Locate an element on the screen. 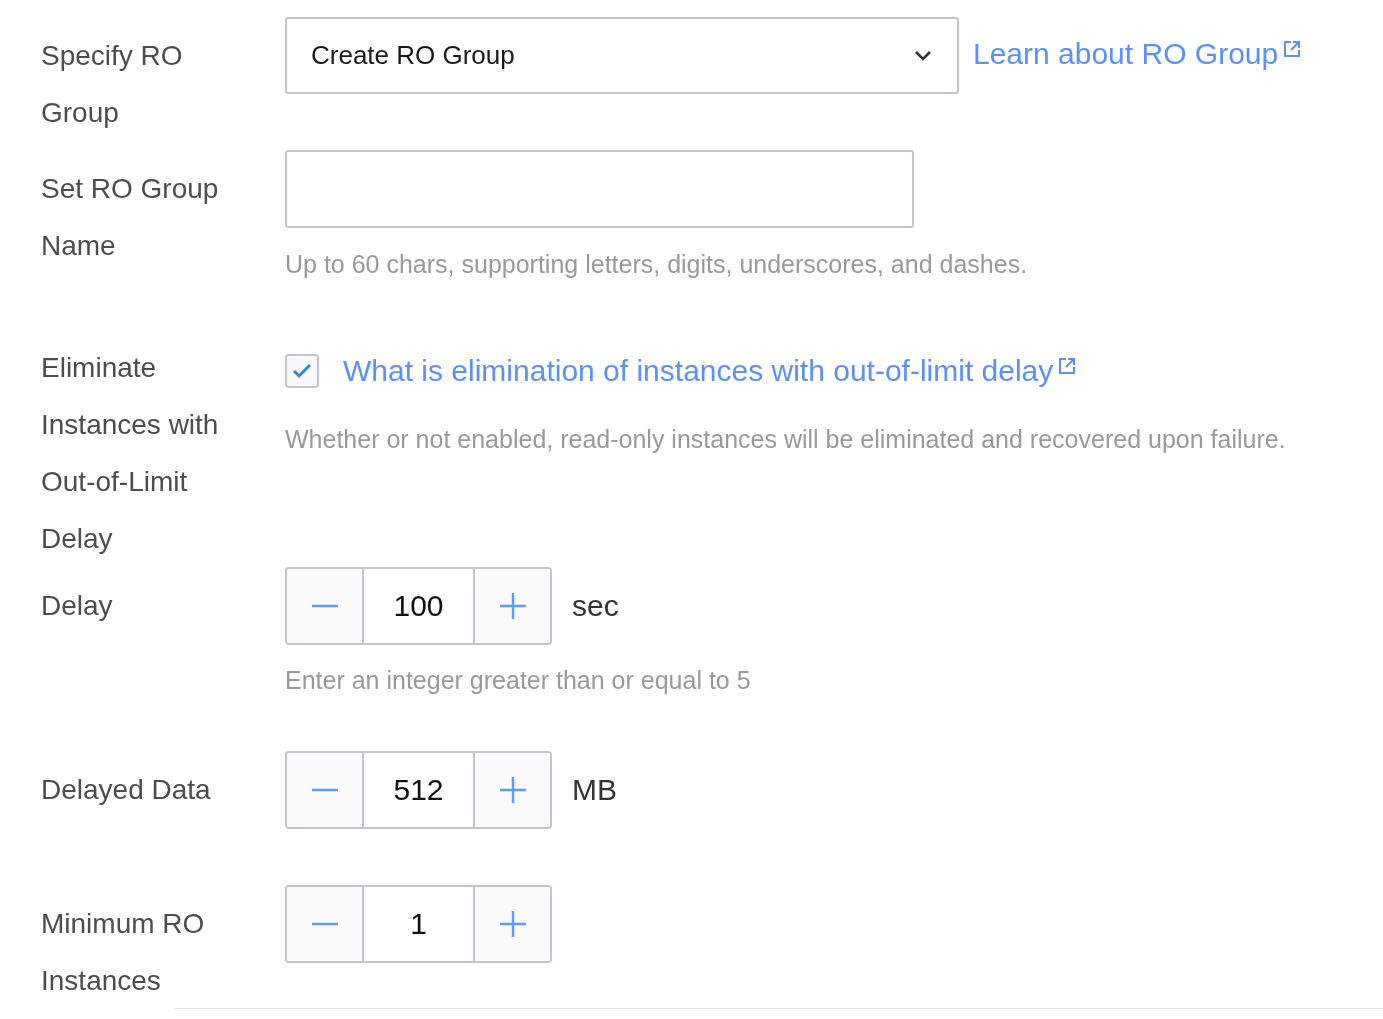 The width and height of the screenshot is (1383, 1019). field-label: Eliminate Instances with Out-of-Limit Delay is located at coordinates (130, 453).